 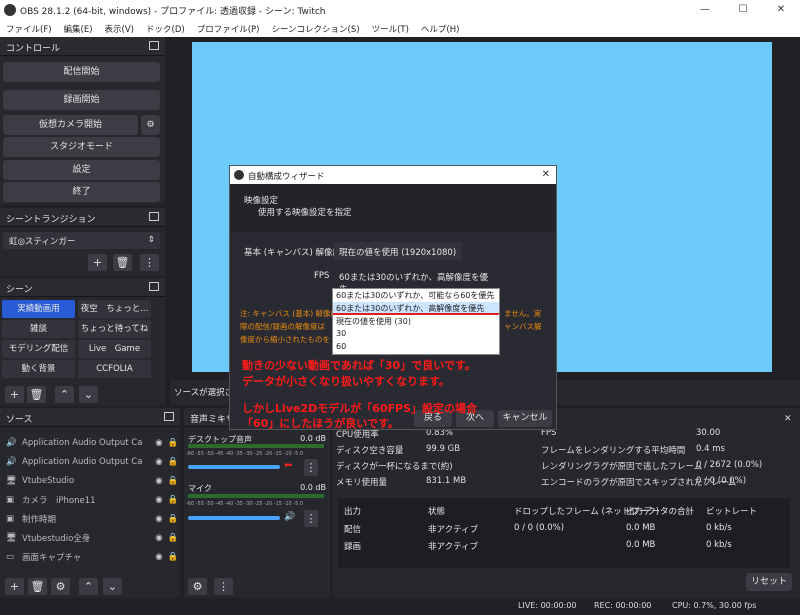 I want to click on source-name: Application Audio Output Ca, so click(x=82, y=461).